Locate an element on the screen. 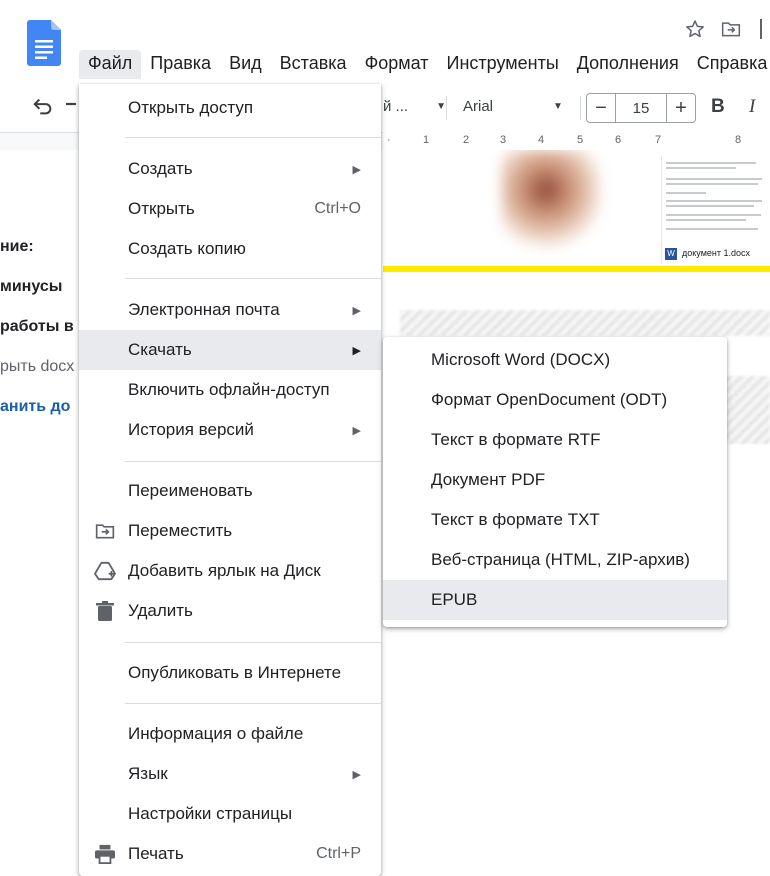 This screenshot has height=876, width=770. style-select: й ... ▼ is located at coordinates (414, 106).